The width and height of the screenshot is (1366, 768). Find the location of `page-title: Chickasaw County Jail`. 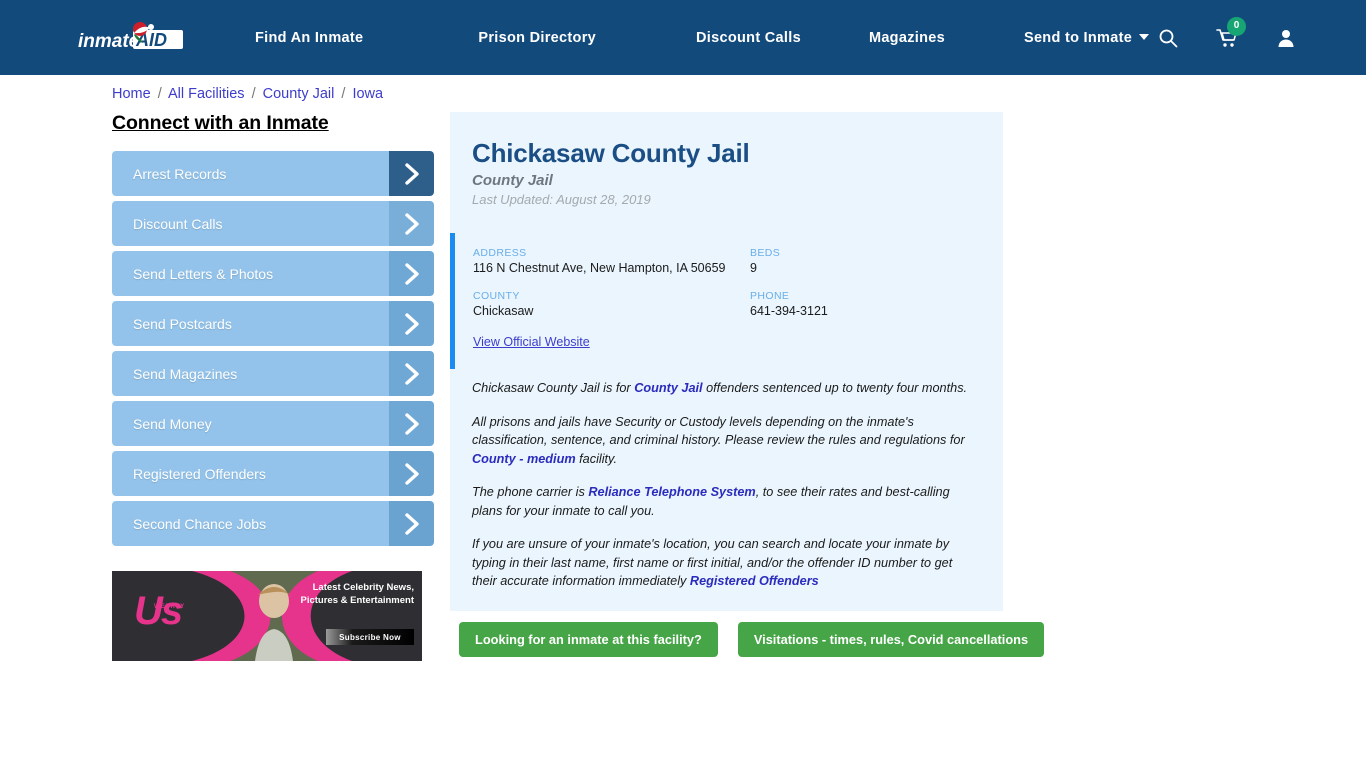

page-title: Chickasaw County Jail is located at coordinates (611, 153).